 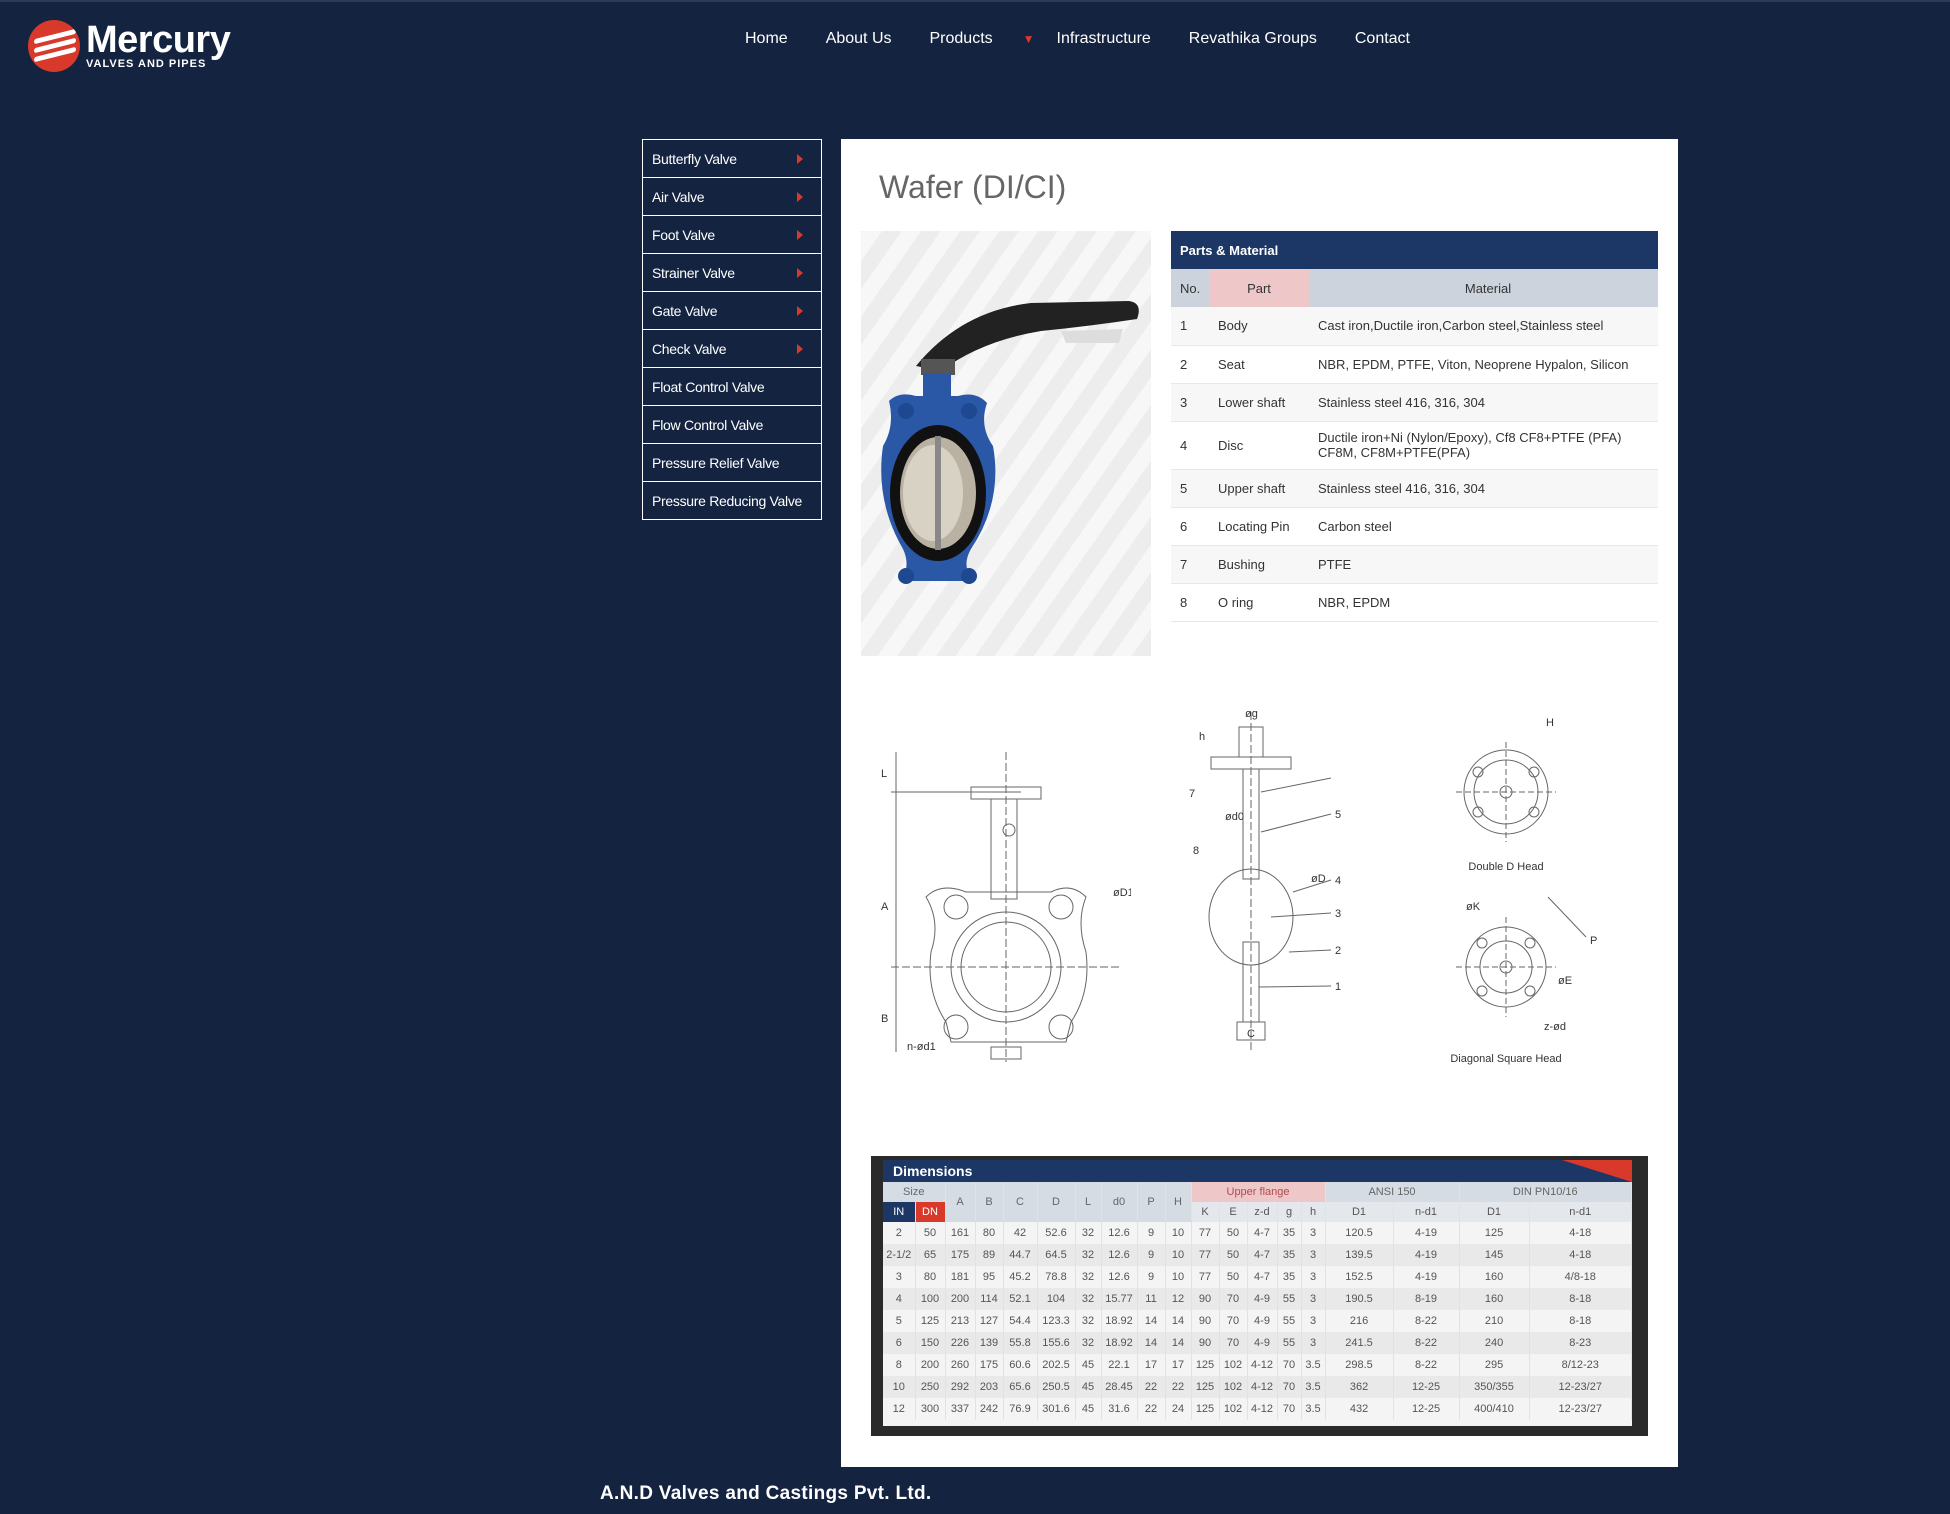 I want to click on table-cell: 35, so click(x=1289, y=1233).